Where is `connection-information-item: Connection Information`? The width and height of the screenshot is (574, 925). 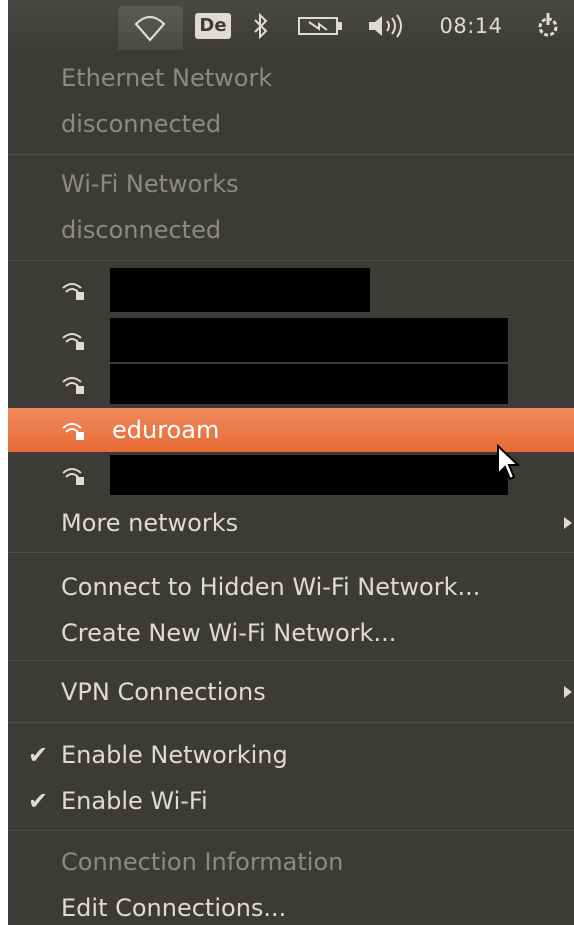 connection-information-item: Connection Information is located at coordinates (202, 862).